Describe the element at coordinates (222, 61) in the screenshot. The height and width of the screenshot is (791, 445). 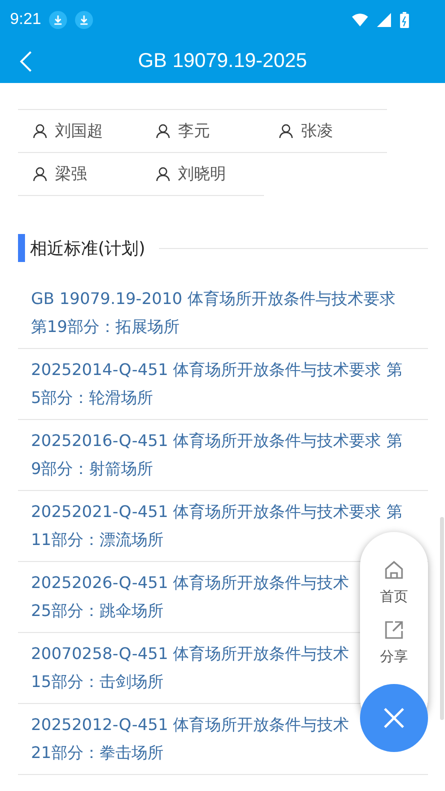
I see `page-title: GB 19079.19-2025` at that location.